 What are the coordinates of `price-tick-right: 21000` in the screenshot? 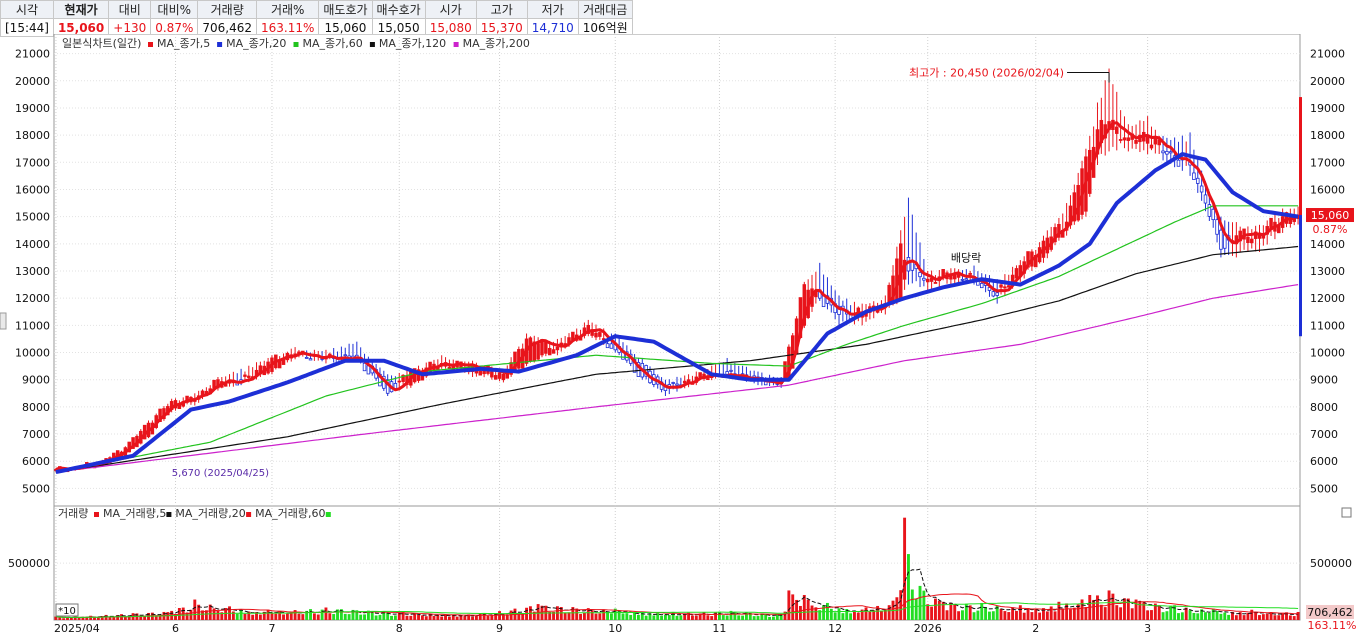 It's located at (1327, 54).